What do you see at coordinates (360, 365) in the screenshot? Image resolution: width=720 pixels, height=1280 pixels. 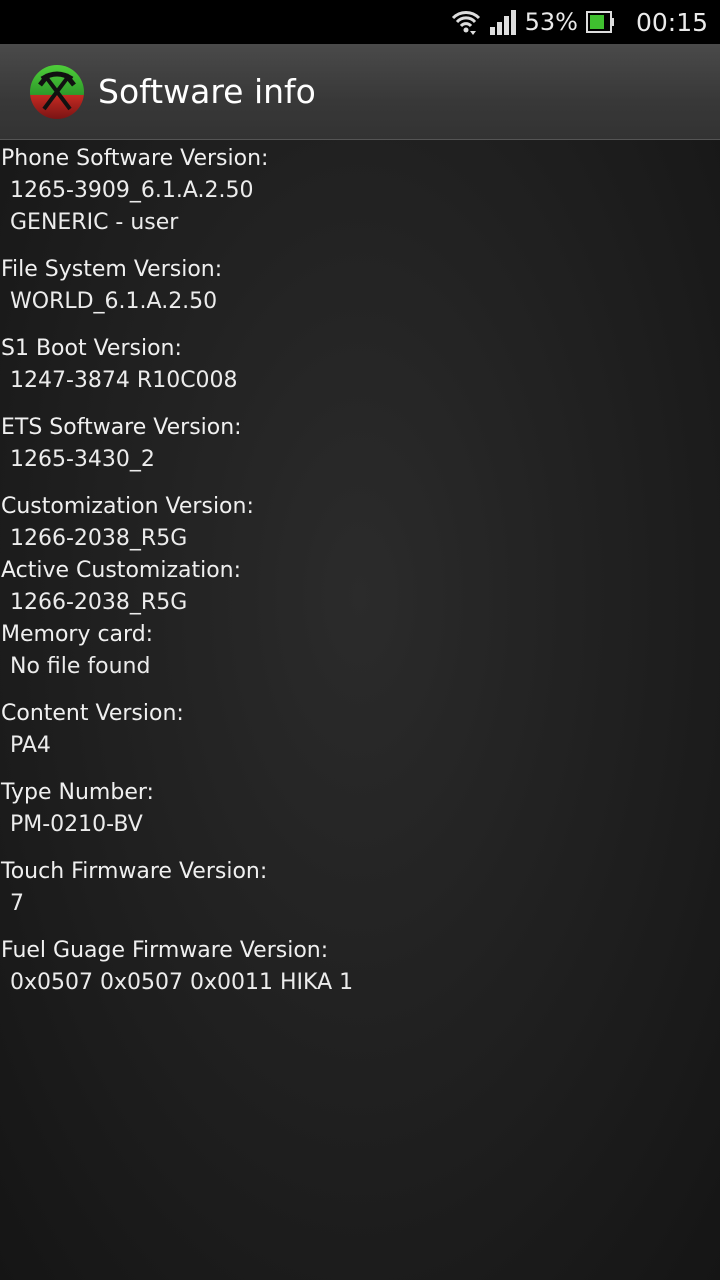 I see `info-section-s1-boot: S1 Boot Version: 1247-3874 R10C008` at bounding box center [360, 365].